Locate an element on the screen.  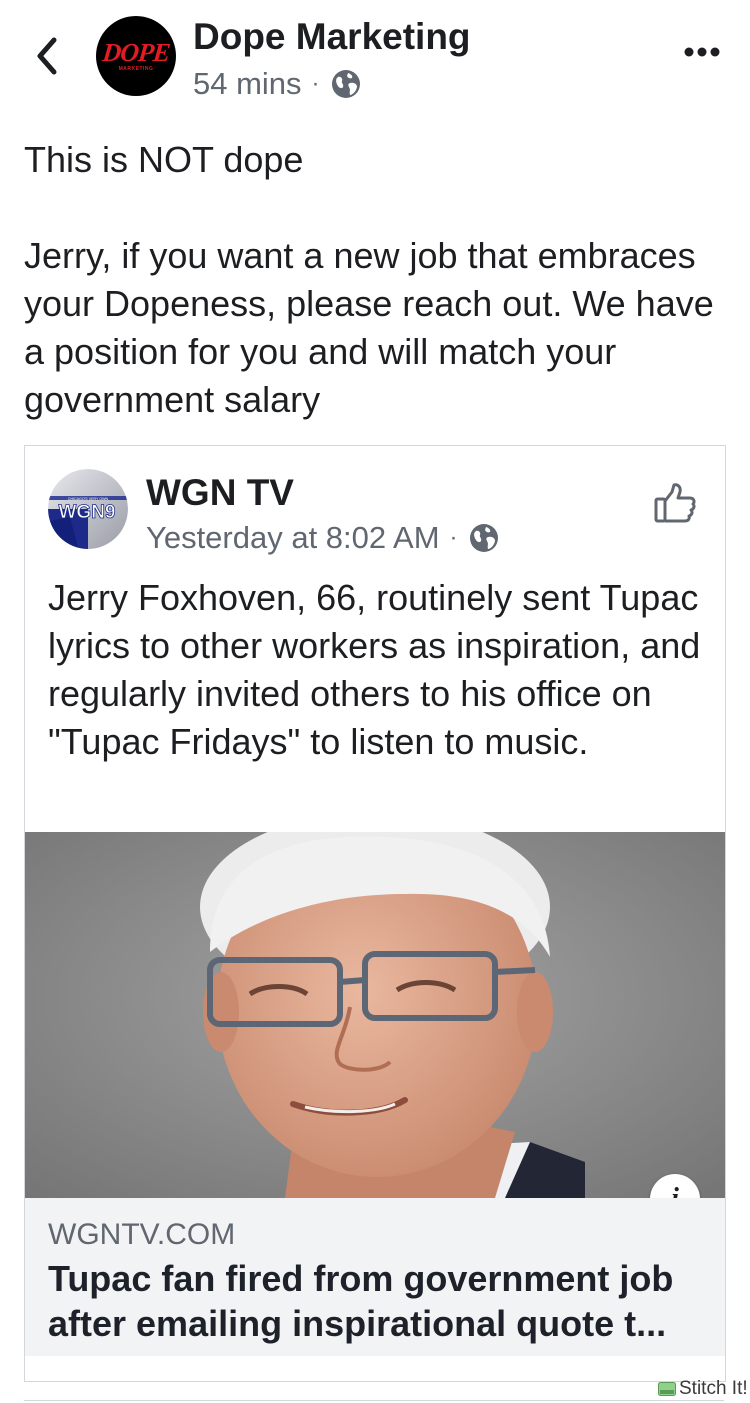
wgn-tagline: CHICAGO'S VERY OWN is located at coordinates (88, 499).